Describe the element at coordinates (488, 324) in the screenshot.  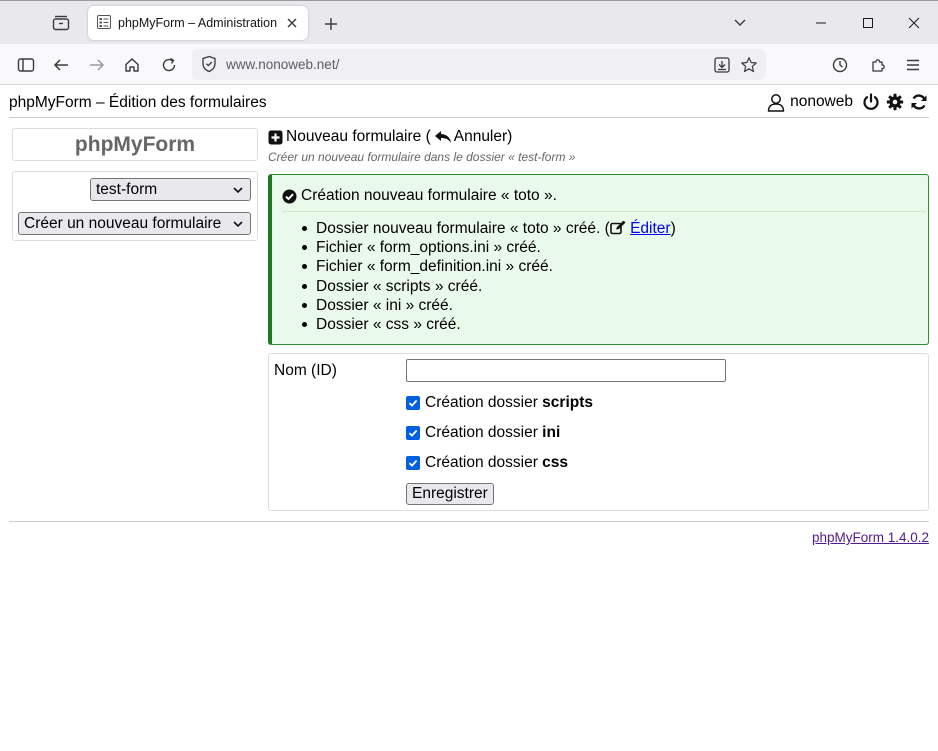
I see `list-item: Dossier « css » créé.` at that location.